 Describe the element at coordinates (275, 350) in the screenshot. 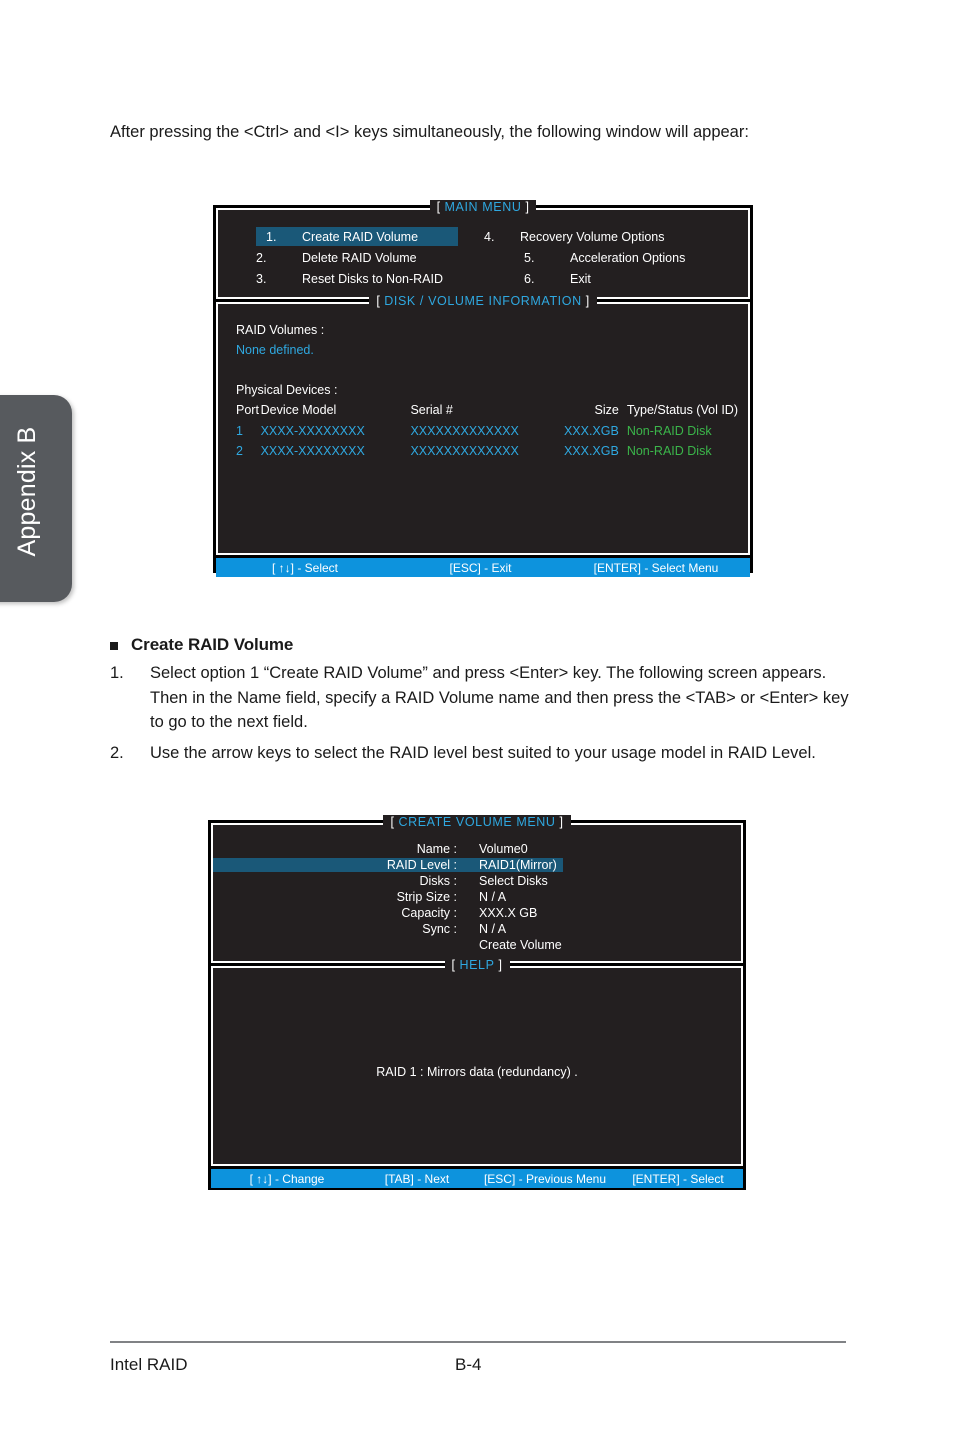

I see `raid-volumes-value: None defined.` at that location.